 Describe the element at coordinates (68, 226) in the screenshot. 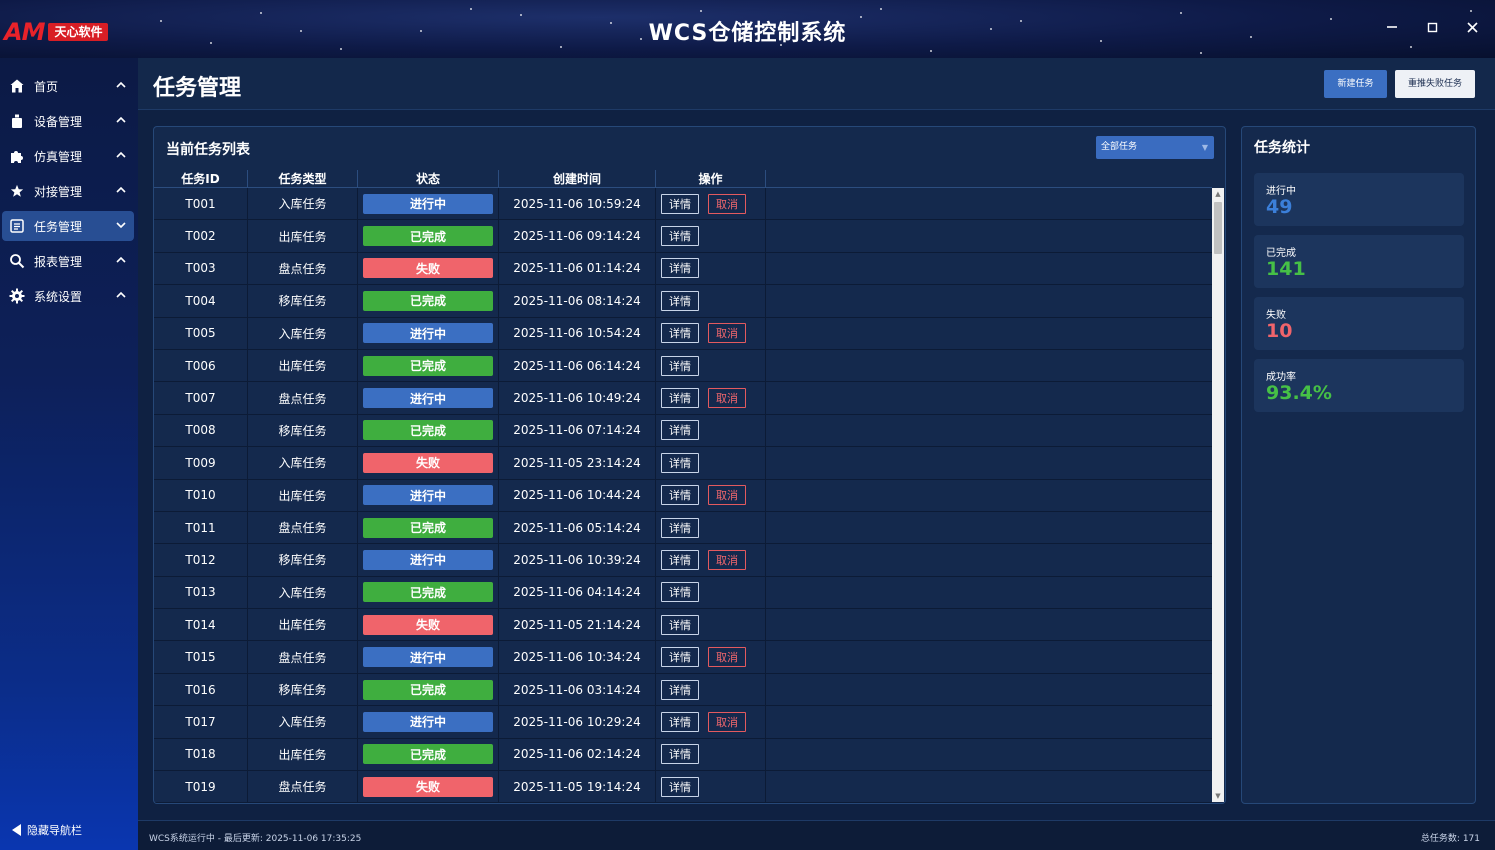

I see `sidebar-item-4: 任务管理` at that location.